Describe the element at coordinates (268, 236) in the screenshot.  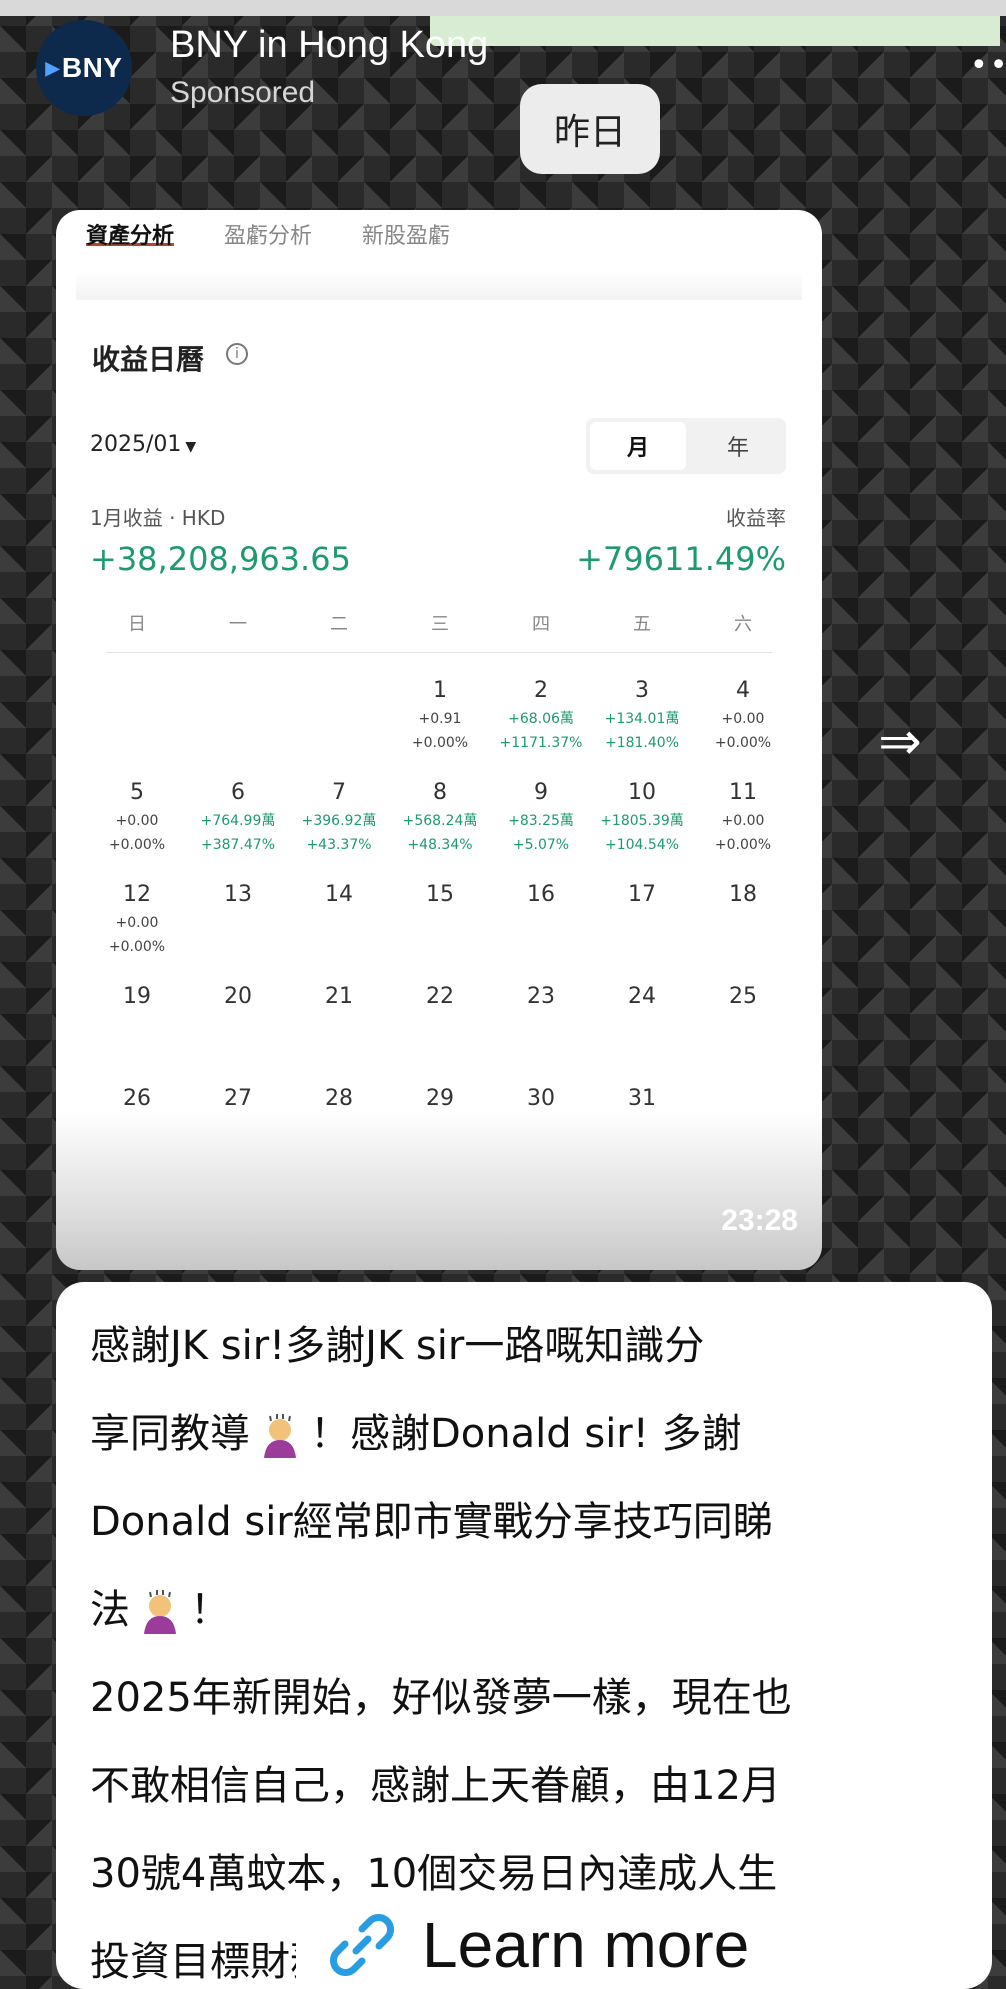
I see `tab-pnl-analysis: 盈虧分析` at that location.